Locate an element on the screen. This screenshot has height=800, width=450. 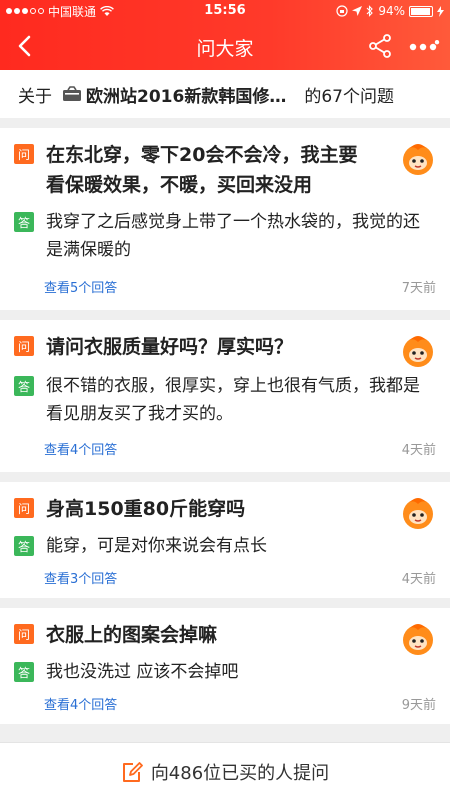
question-text: 衣服上的图案会掉嘛 is located at coordinates (132, 635).